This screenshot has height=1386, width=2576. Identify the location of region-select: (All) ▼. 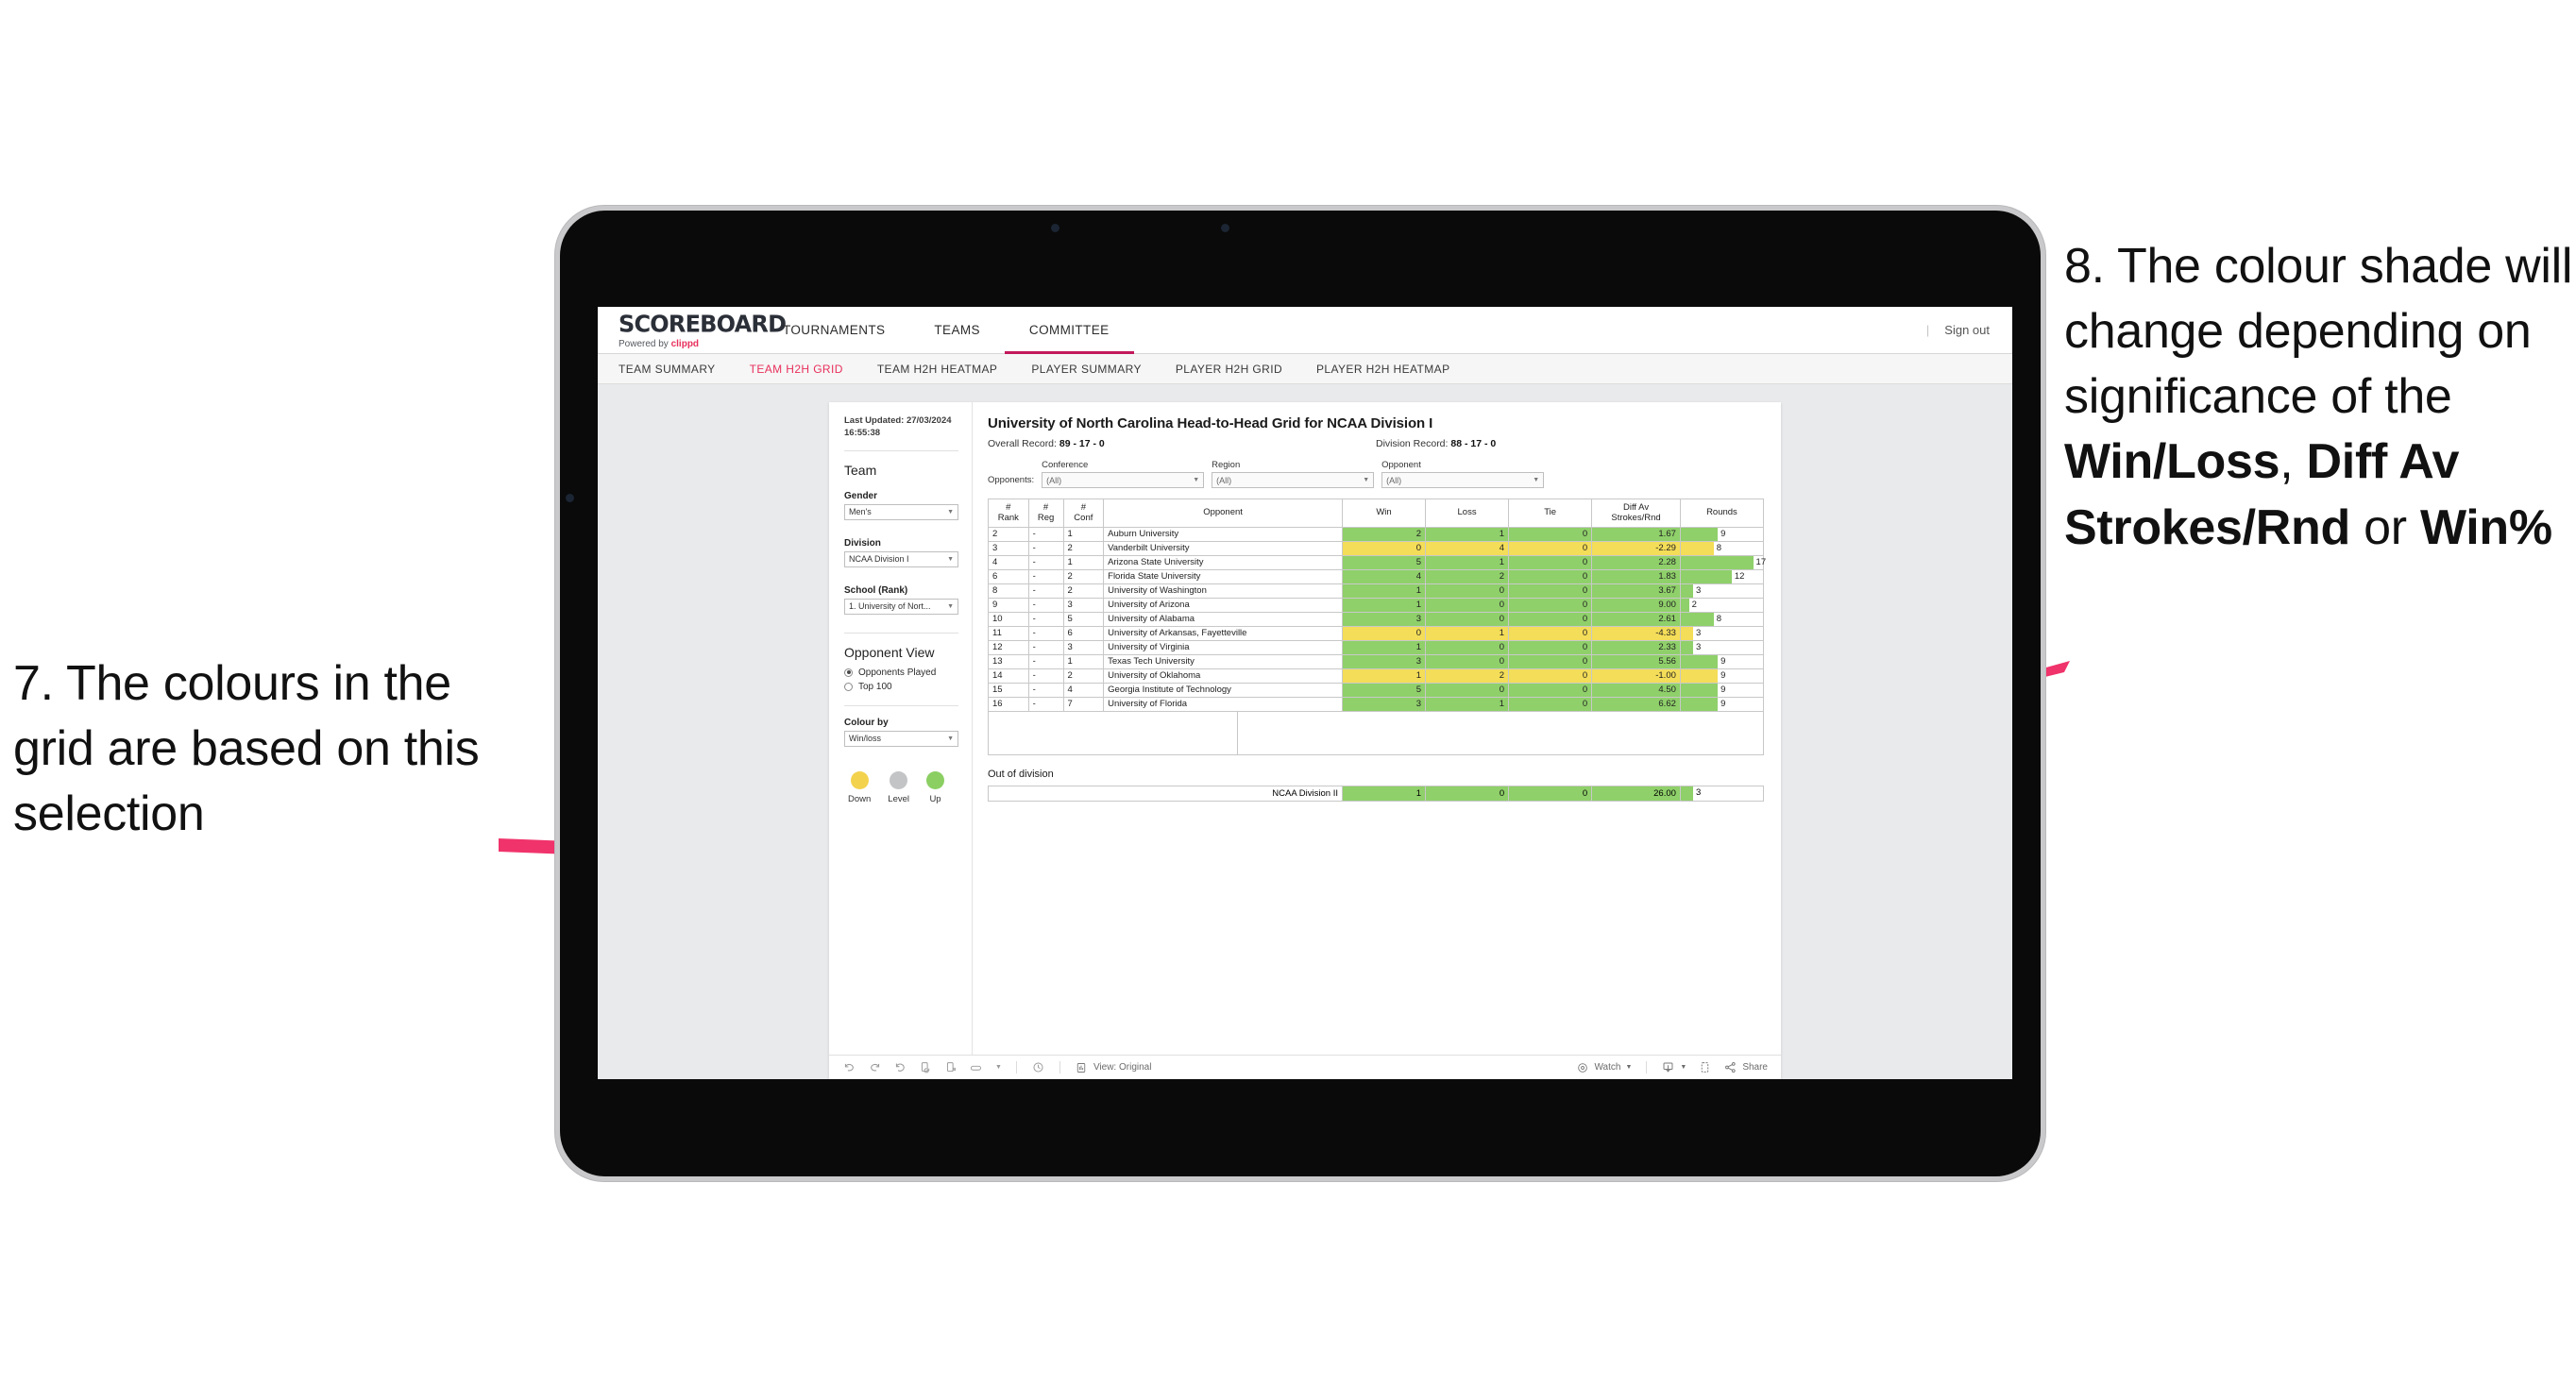
(1293, 480).